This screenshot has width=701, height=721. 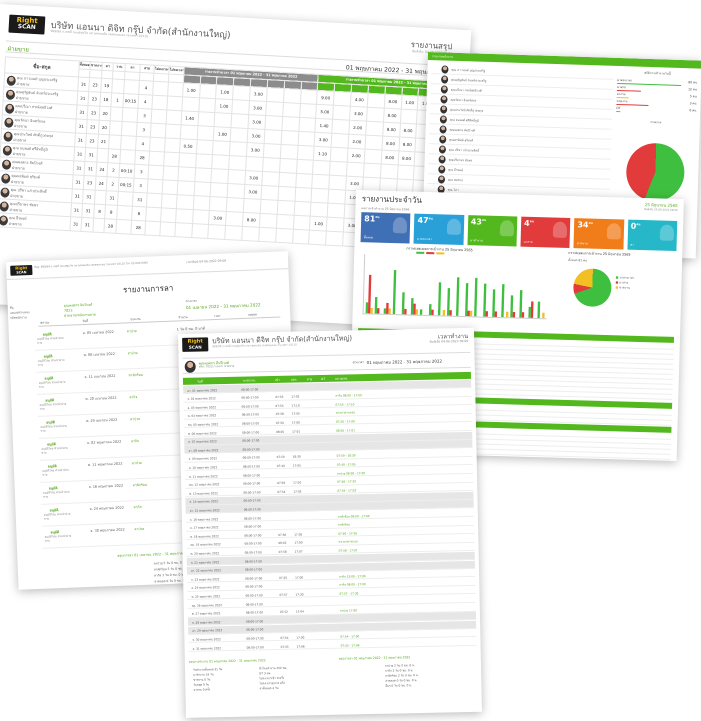 I want to click on stat-card-value: 34, so click(x=583, y=225).